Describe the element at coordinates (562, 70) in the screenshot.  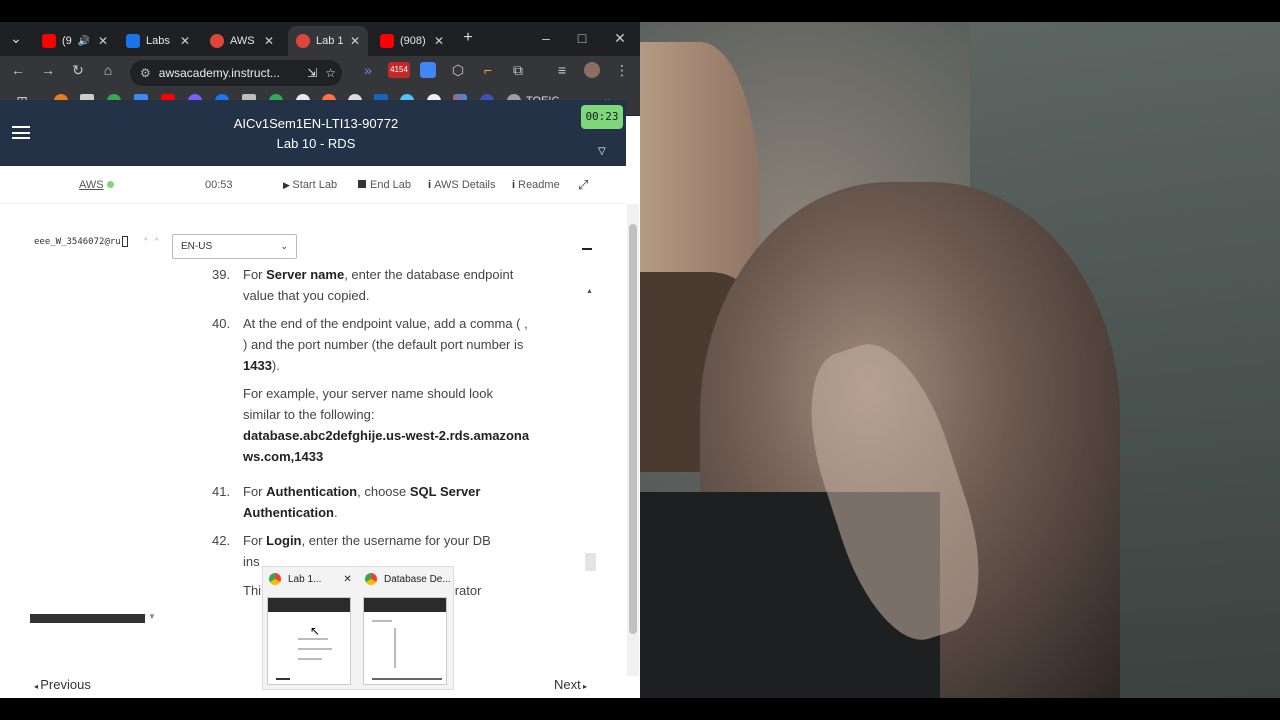
I see `media-icon: ≡` at that location.